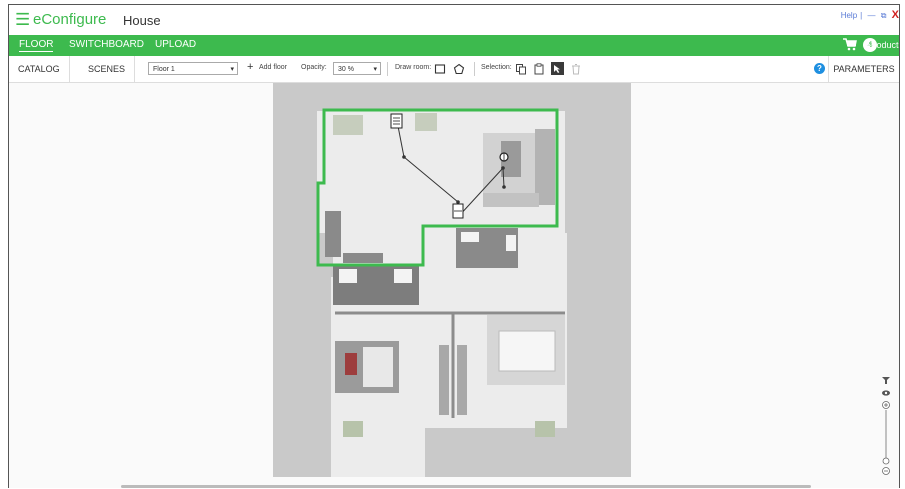  I want to click on tab-scenes: SCENES, so click(107, 69).